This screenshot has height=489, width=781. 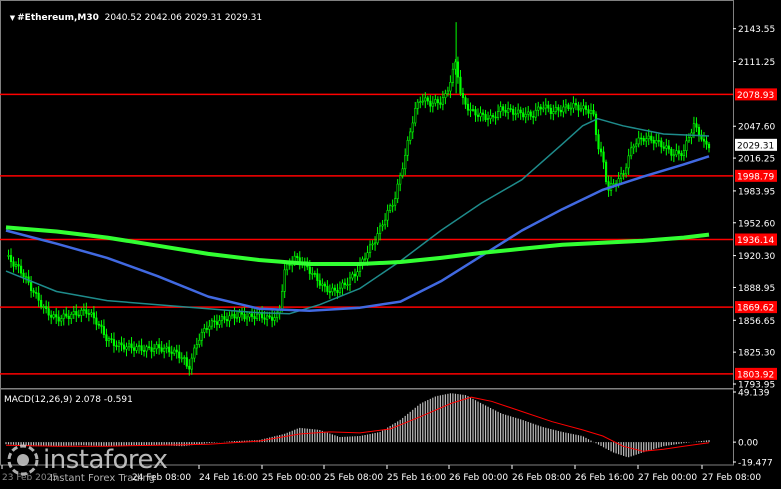 I want to click on instaforex-logo-icon, so click(x=23, y=460).